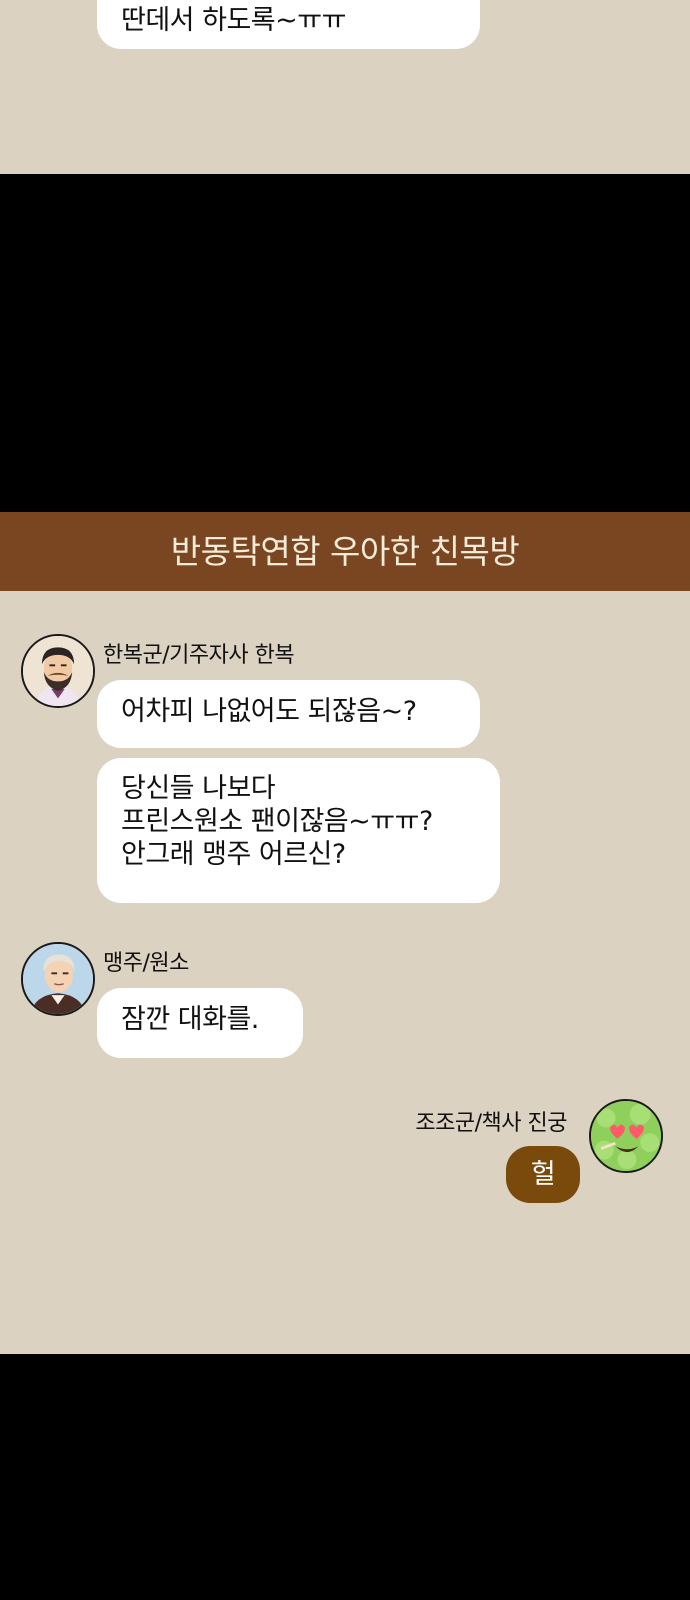  I want to click on previous-chat-panel: 딴데서 하도록~ㅠㅠ, so click(345, 87).